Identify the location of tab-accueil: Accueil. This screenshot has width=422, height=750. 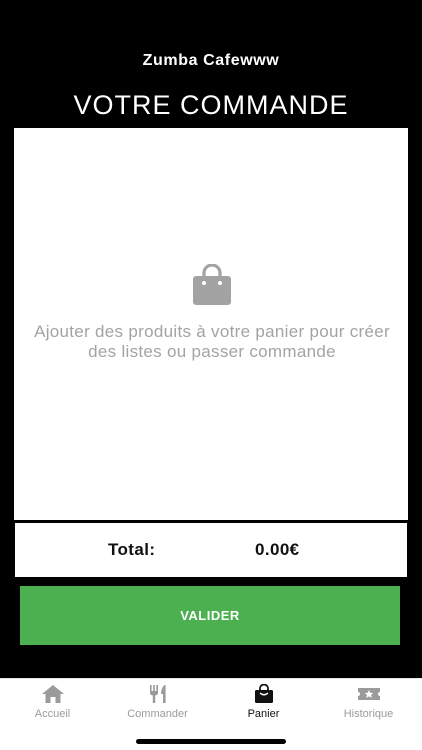
(52, 704).